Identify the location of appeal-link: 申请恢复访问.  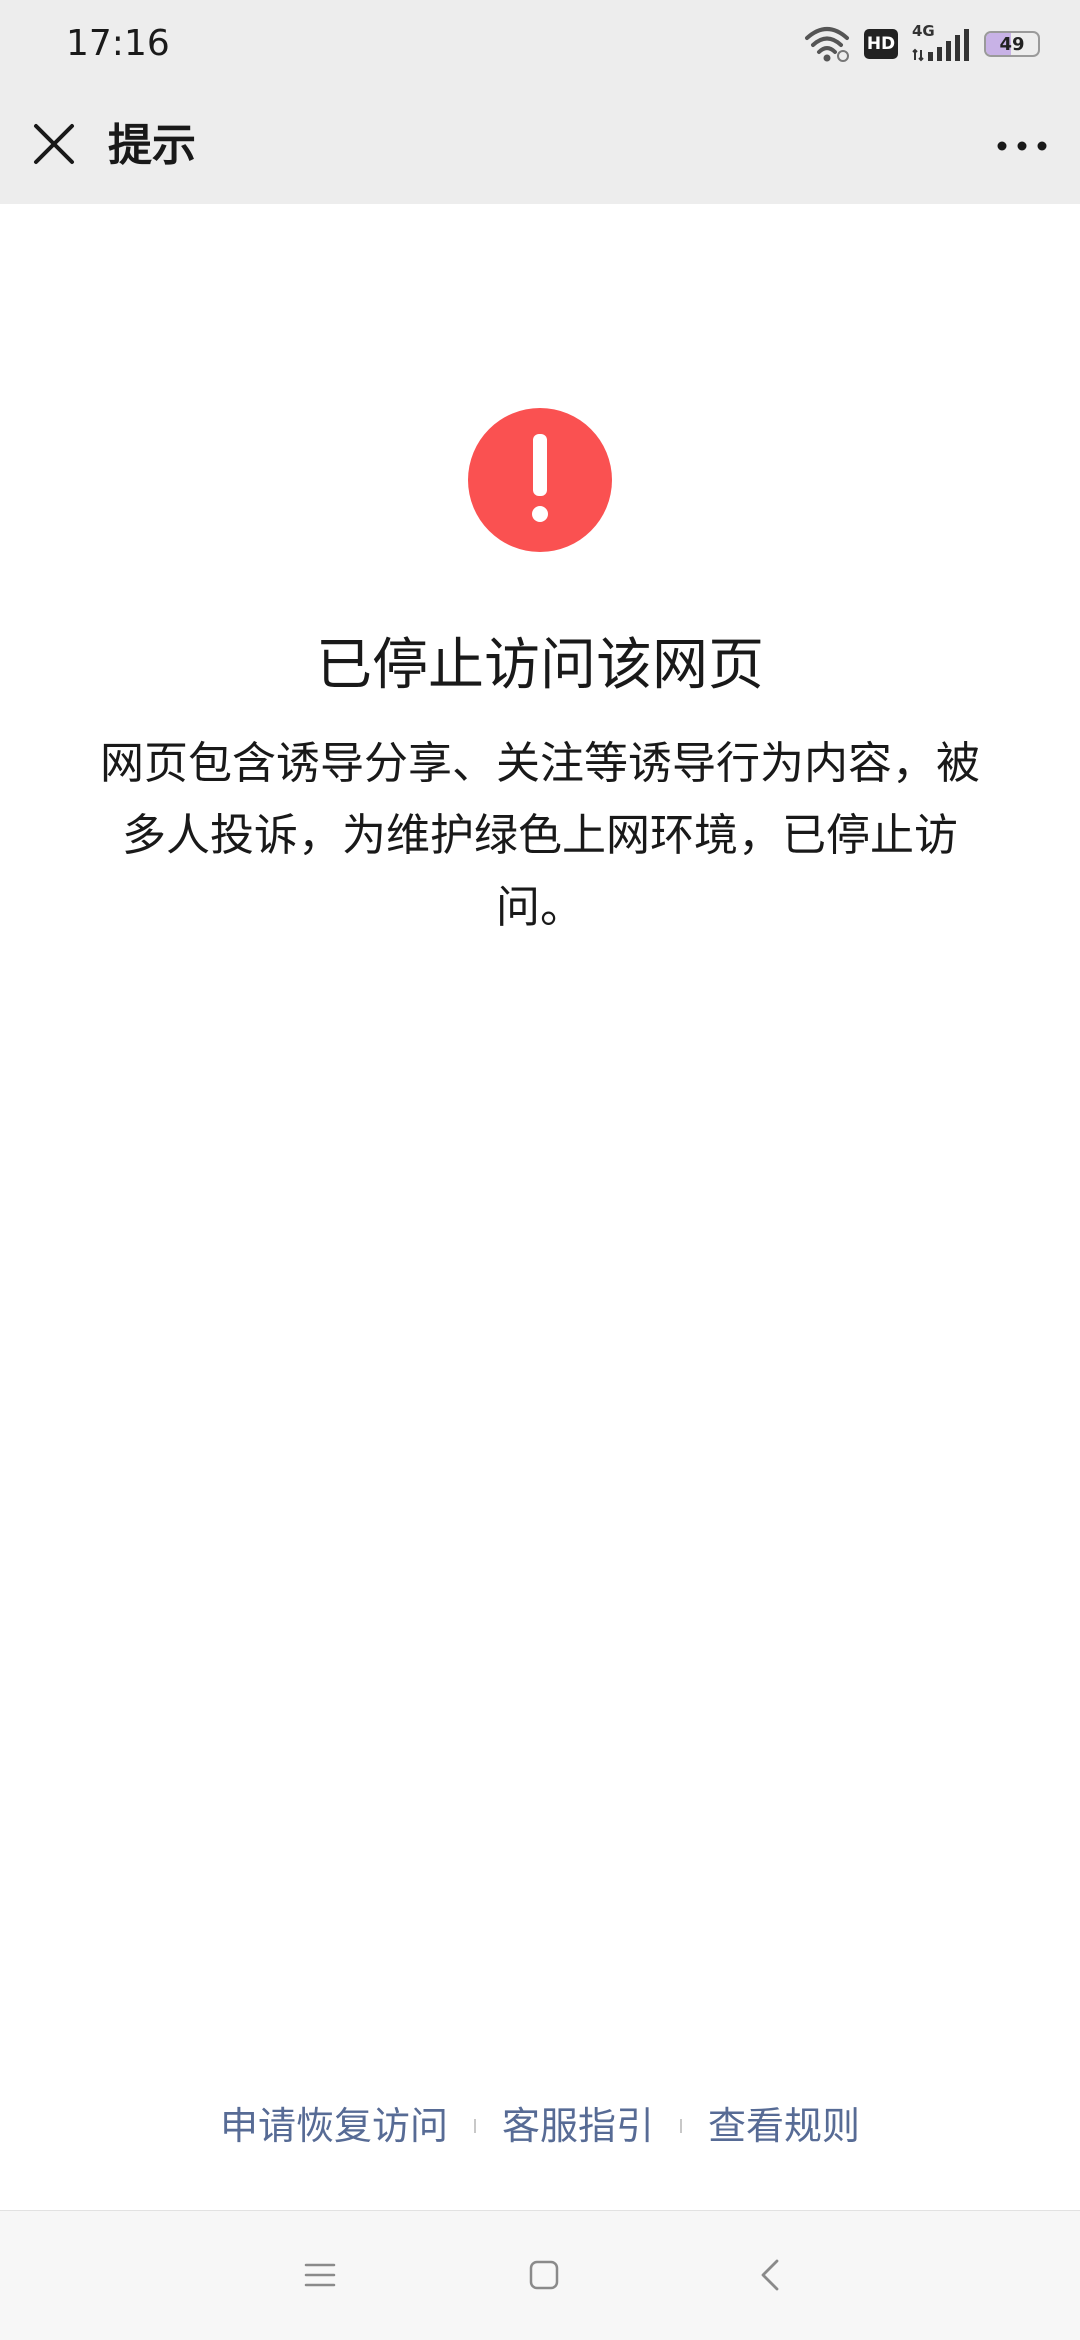
(334, 2126).